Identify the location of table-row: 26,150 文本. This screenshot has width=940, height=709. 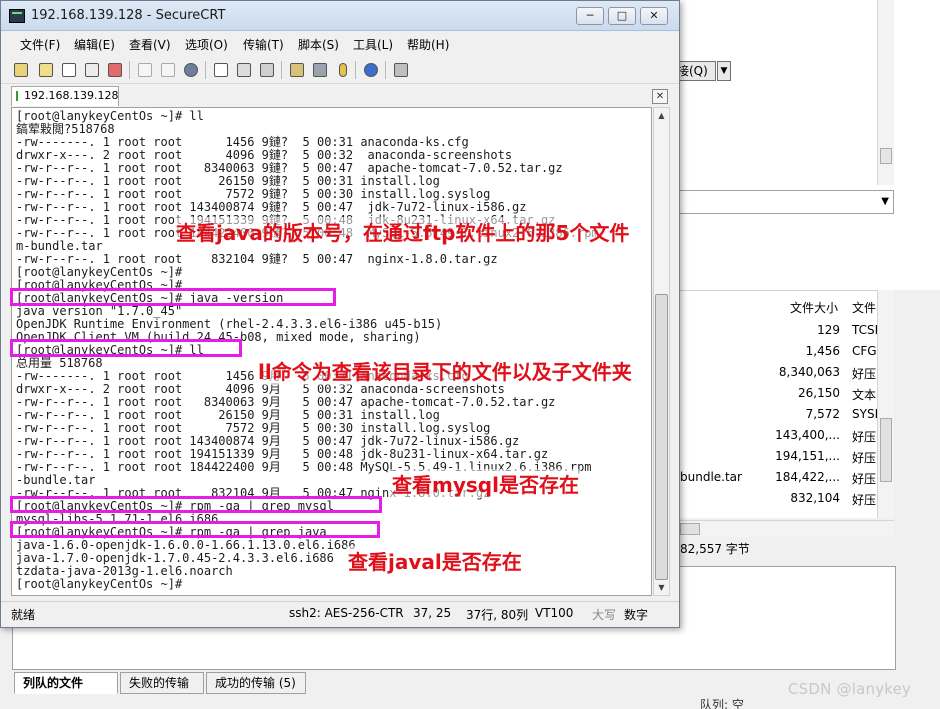
(785, 394).